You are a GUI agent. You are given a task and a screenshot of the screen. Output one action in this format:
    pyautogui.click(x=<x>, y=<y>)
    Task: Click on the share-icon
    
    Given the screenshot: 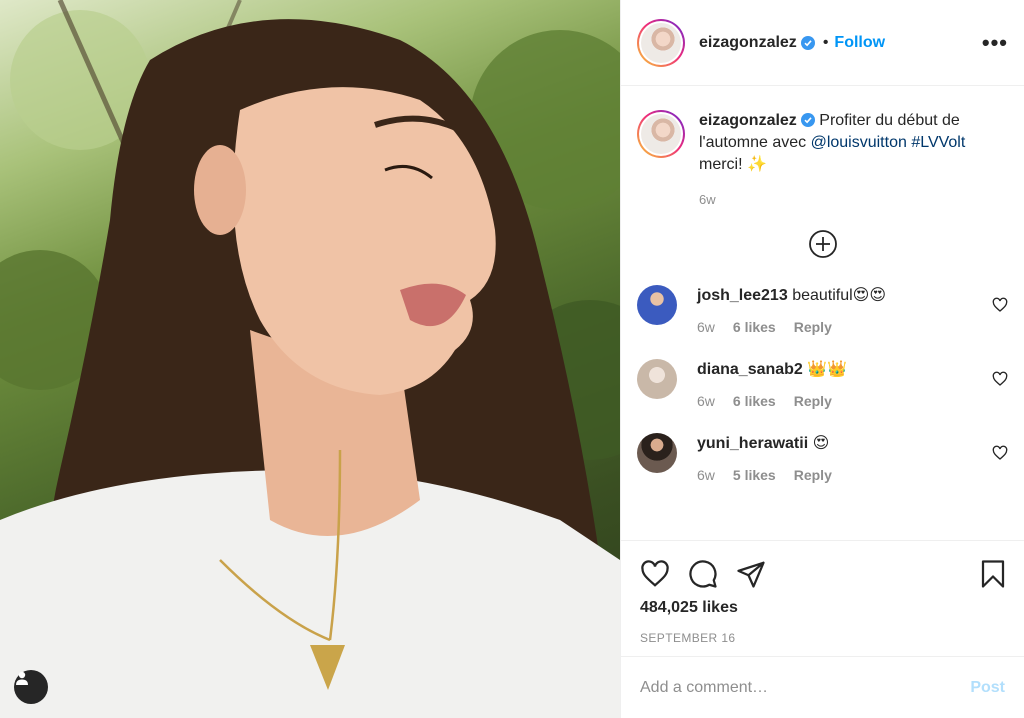 What is the action you would take?
    pyautogui.click(x=751, y=574)
    